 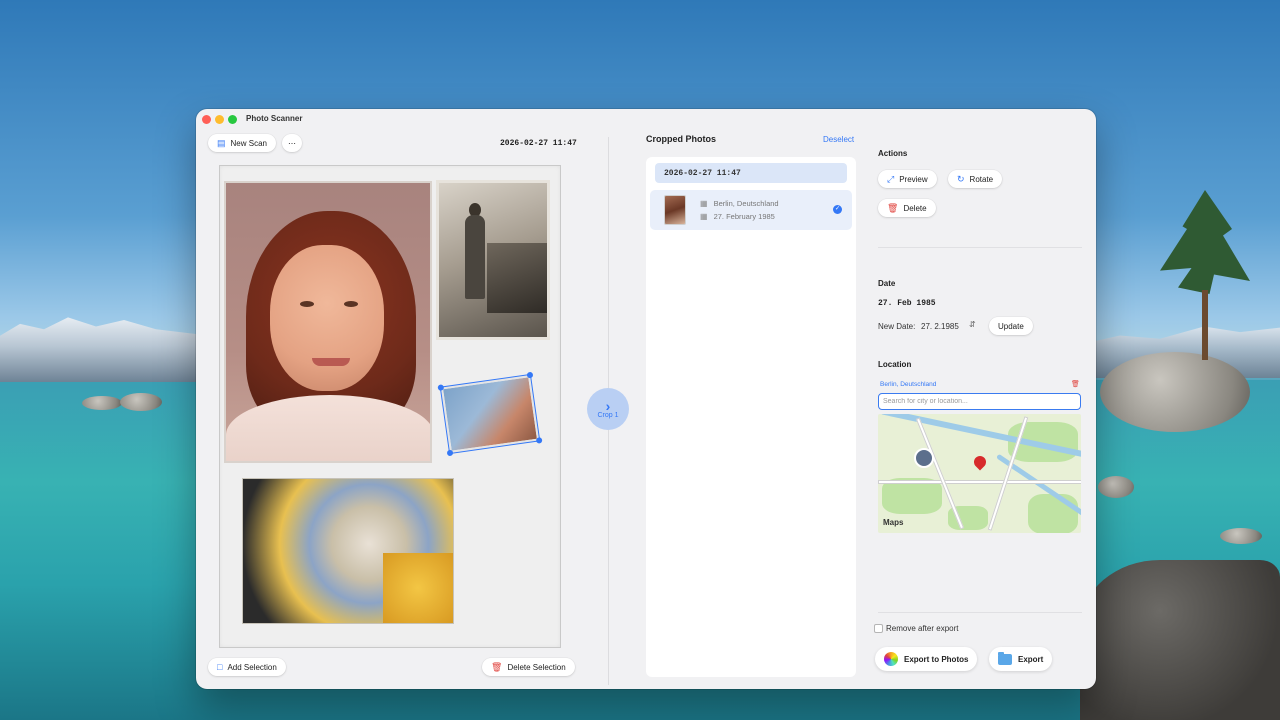 What do you see at coordinates (981, 179) in the screenshot?
I see `rotate-label: Rotate` at bounding box center [981, 179].